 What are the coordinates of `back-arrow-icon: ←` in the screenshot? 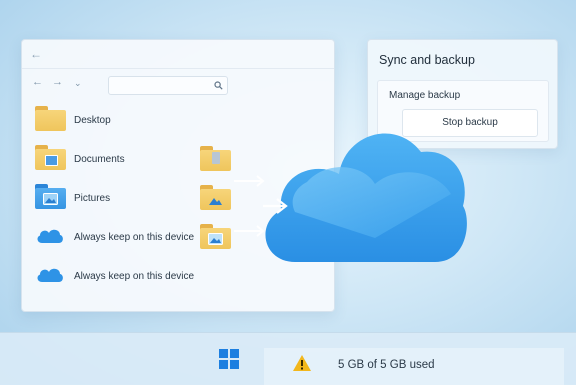 It's located at (36, 54).